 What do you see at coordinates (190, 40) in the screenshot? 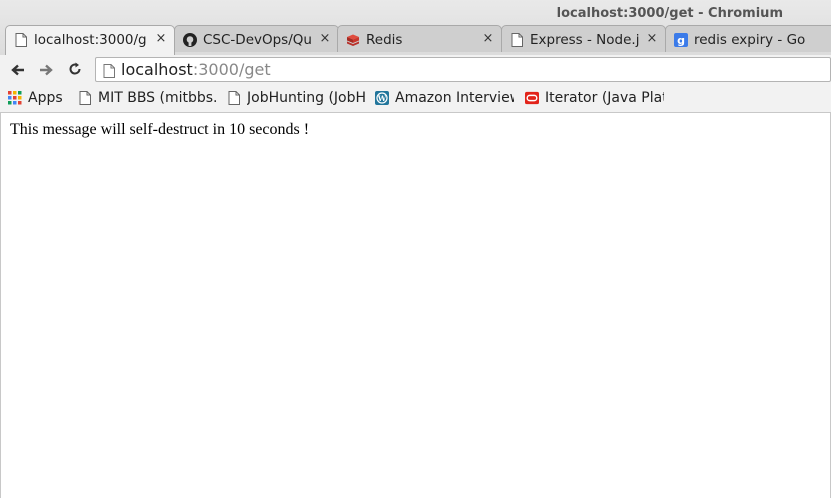
I see `github-icon` at bounding box center [190, 40].